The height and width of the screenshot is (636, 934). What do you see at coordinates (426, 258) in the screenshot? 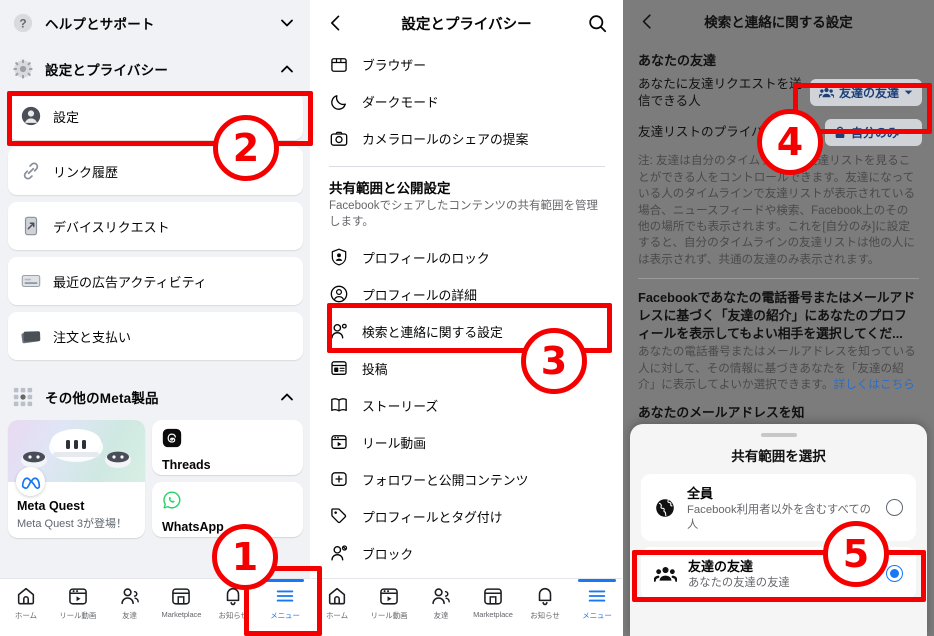
I see `settings-item-label: プロフィールのロック` at bounding box center [426, 258].